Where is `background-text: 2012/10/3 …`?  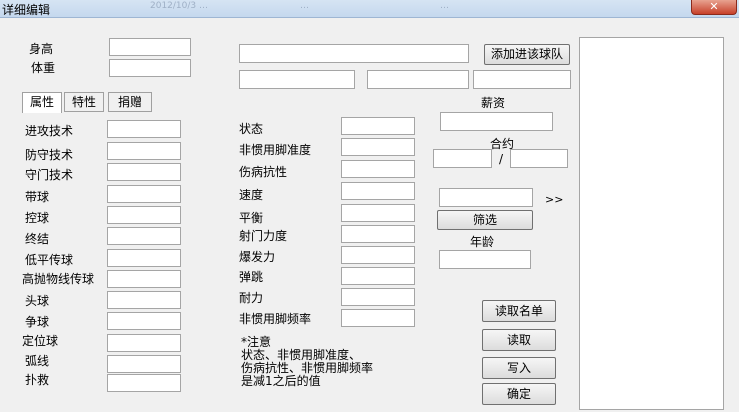
background-text: 2012/10/3 … is located at coordinates (179, 6).